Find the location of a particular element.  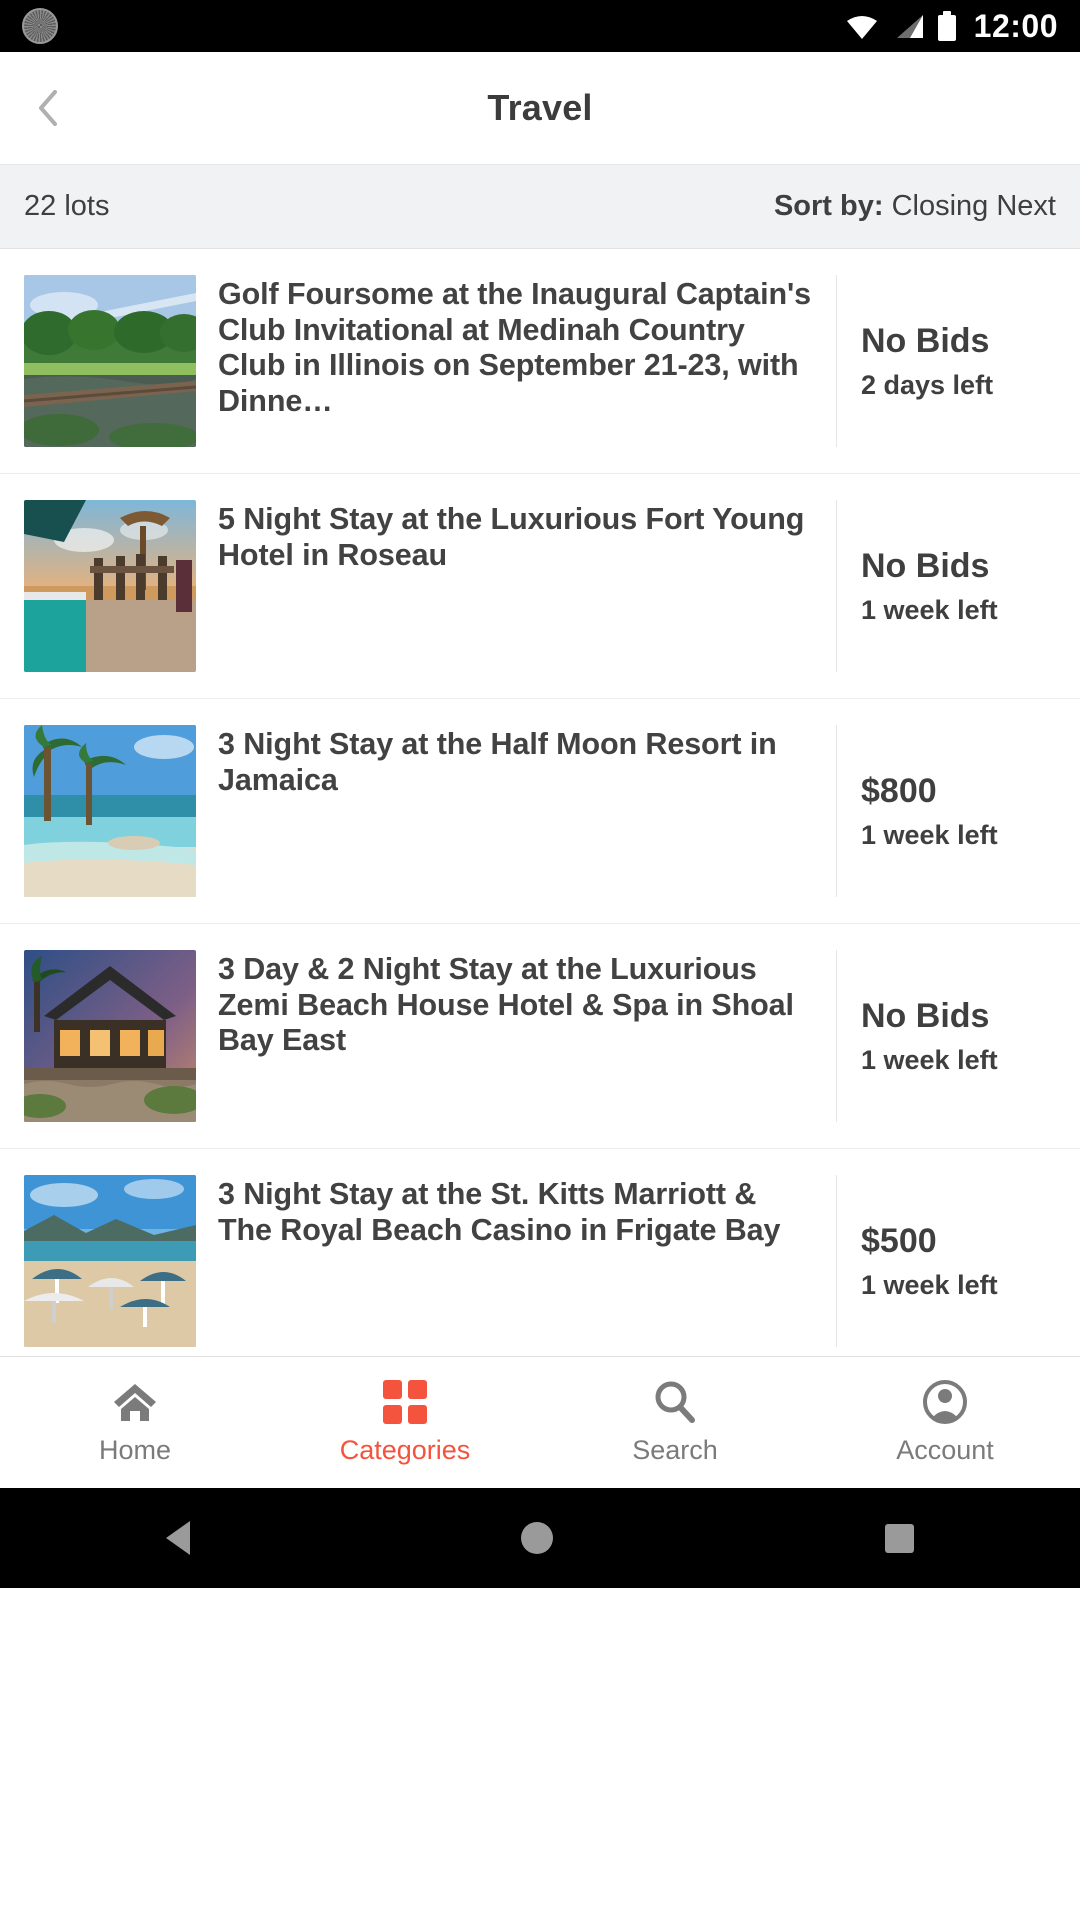

sort-label: Sort by: is located at coordinates (828, 206).